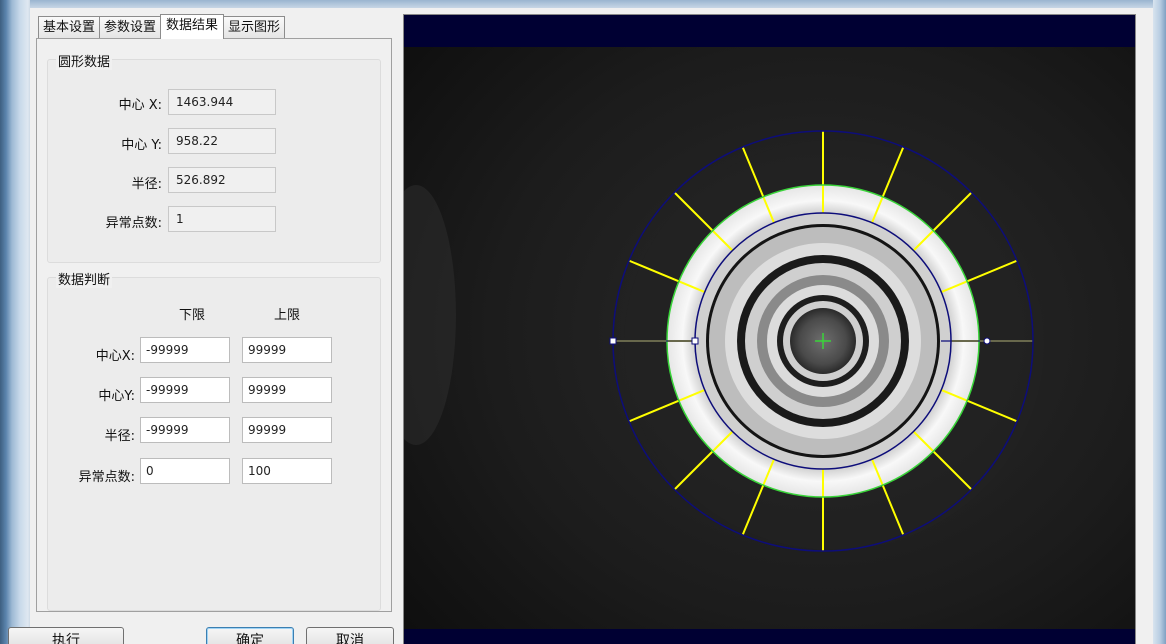  What do you see at coordinates (287, 430) in the screenshot?
I see `radius-upper-input` at bounding box center [287, 430].